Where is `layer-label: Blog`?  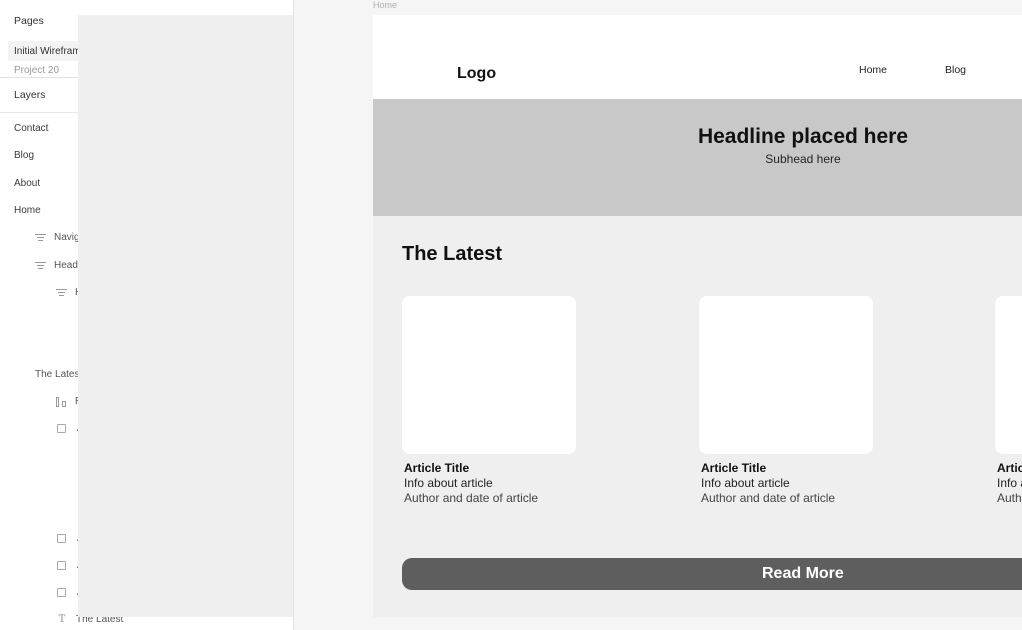 layer-label: Blog is located at coordinates (24, 156).